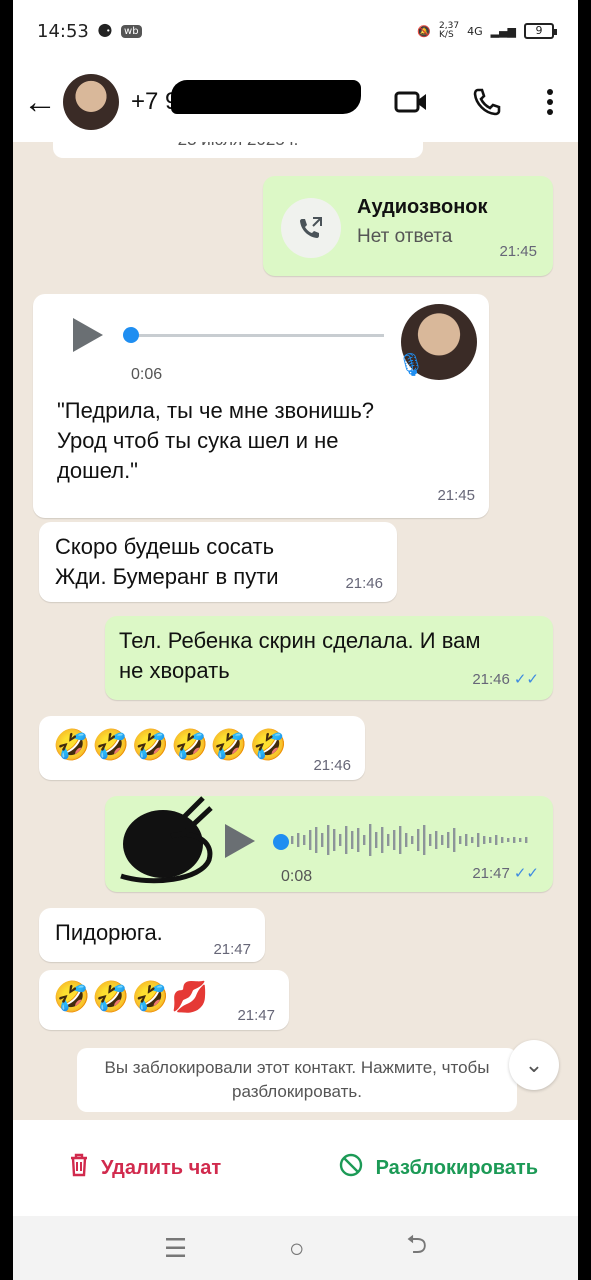  I want to click on scribble-redaction, so click(166, 840).